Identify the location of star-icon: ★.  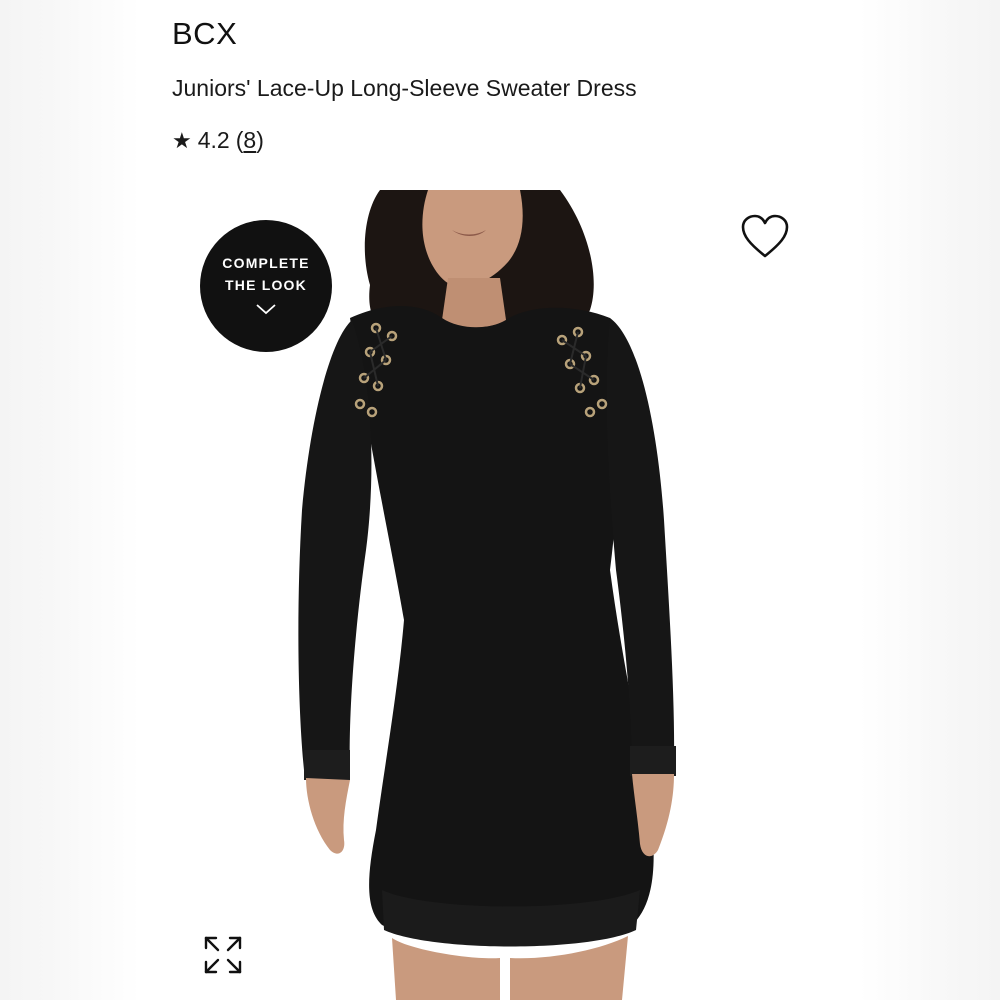
(182, 140).